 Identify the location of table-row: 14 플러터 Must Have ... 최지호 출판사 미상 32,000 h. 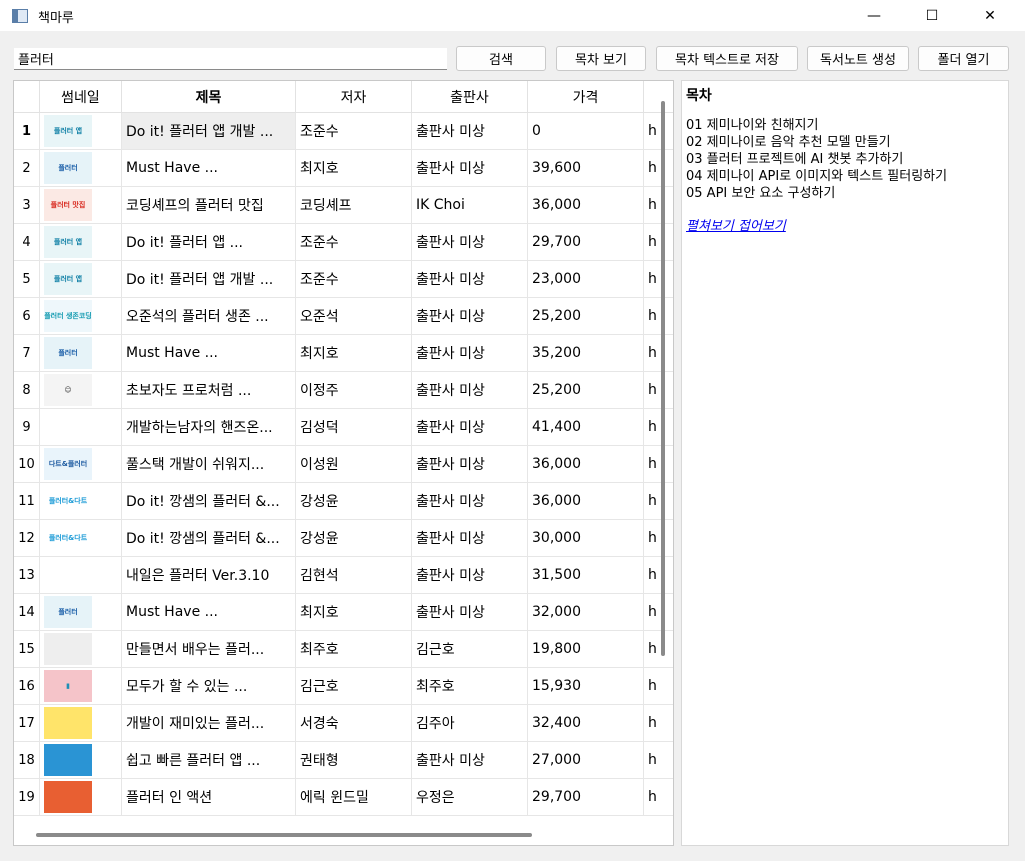
(343, 612).